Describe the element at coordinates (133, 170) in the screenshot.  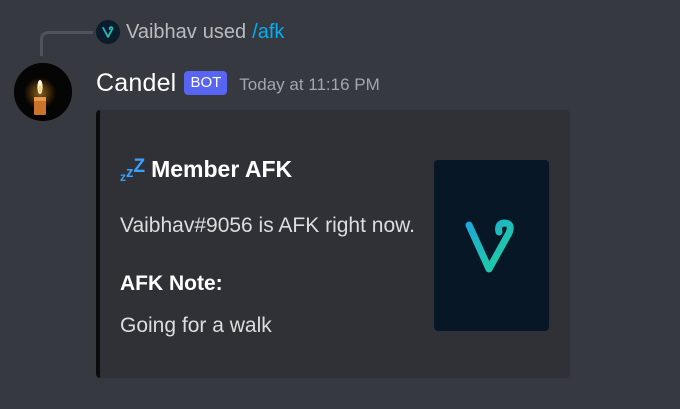
I see `sleeping-zzz-icon: zzZ` at that location.